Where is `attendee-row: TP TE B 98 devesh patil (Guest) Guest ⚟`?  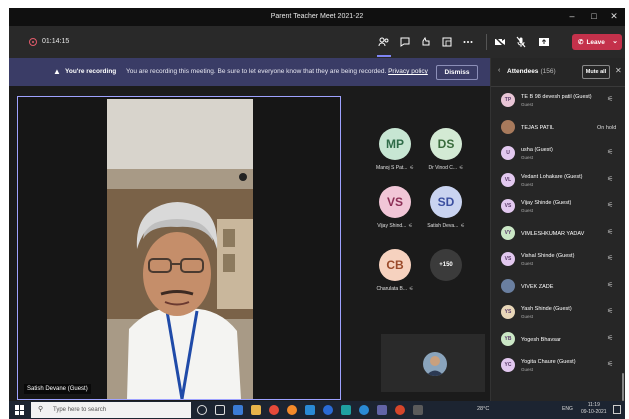 attendee-row: TP TE B 98 devesh patil (Guest) Guest ⚟ is located at coordinates (562, 101).